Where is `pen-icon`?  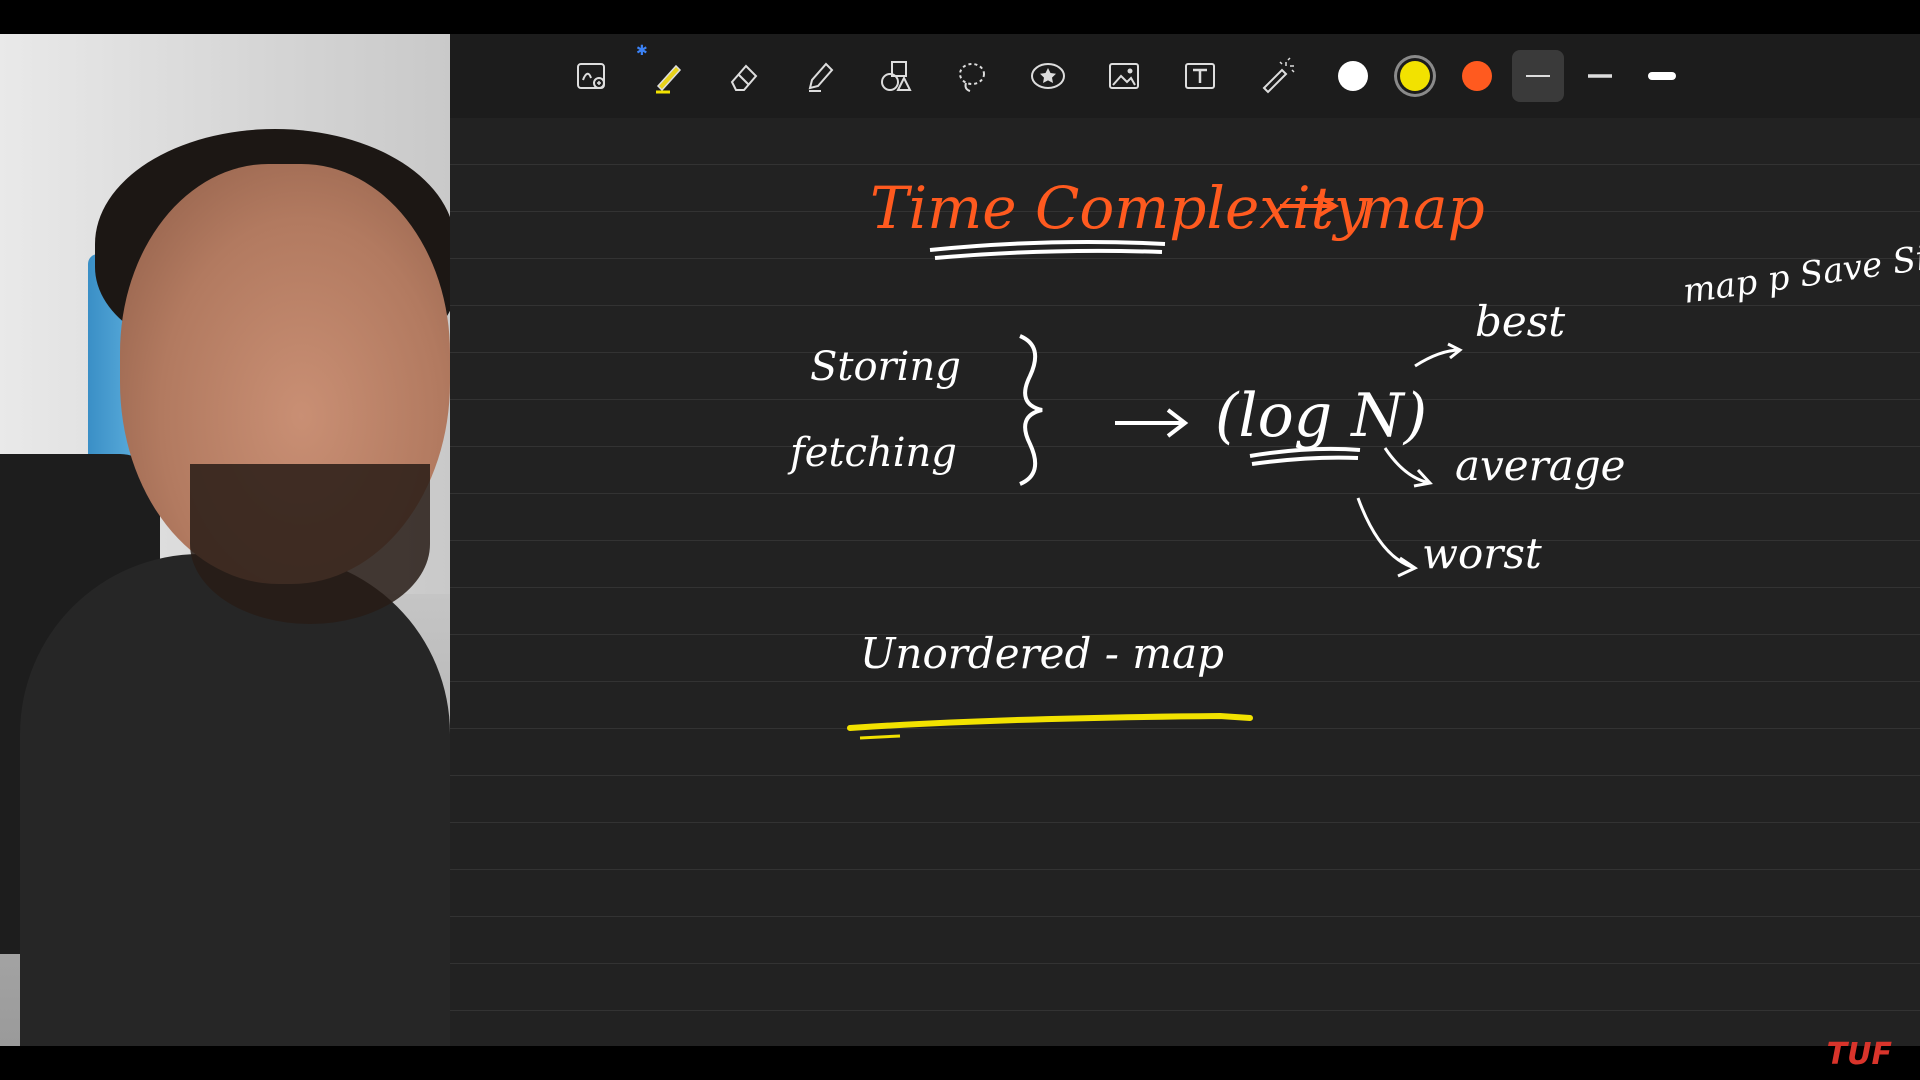 pen-icon is located at coordinates (668, 76).